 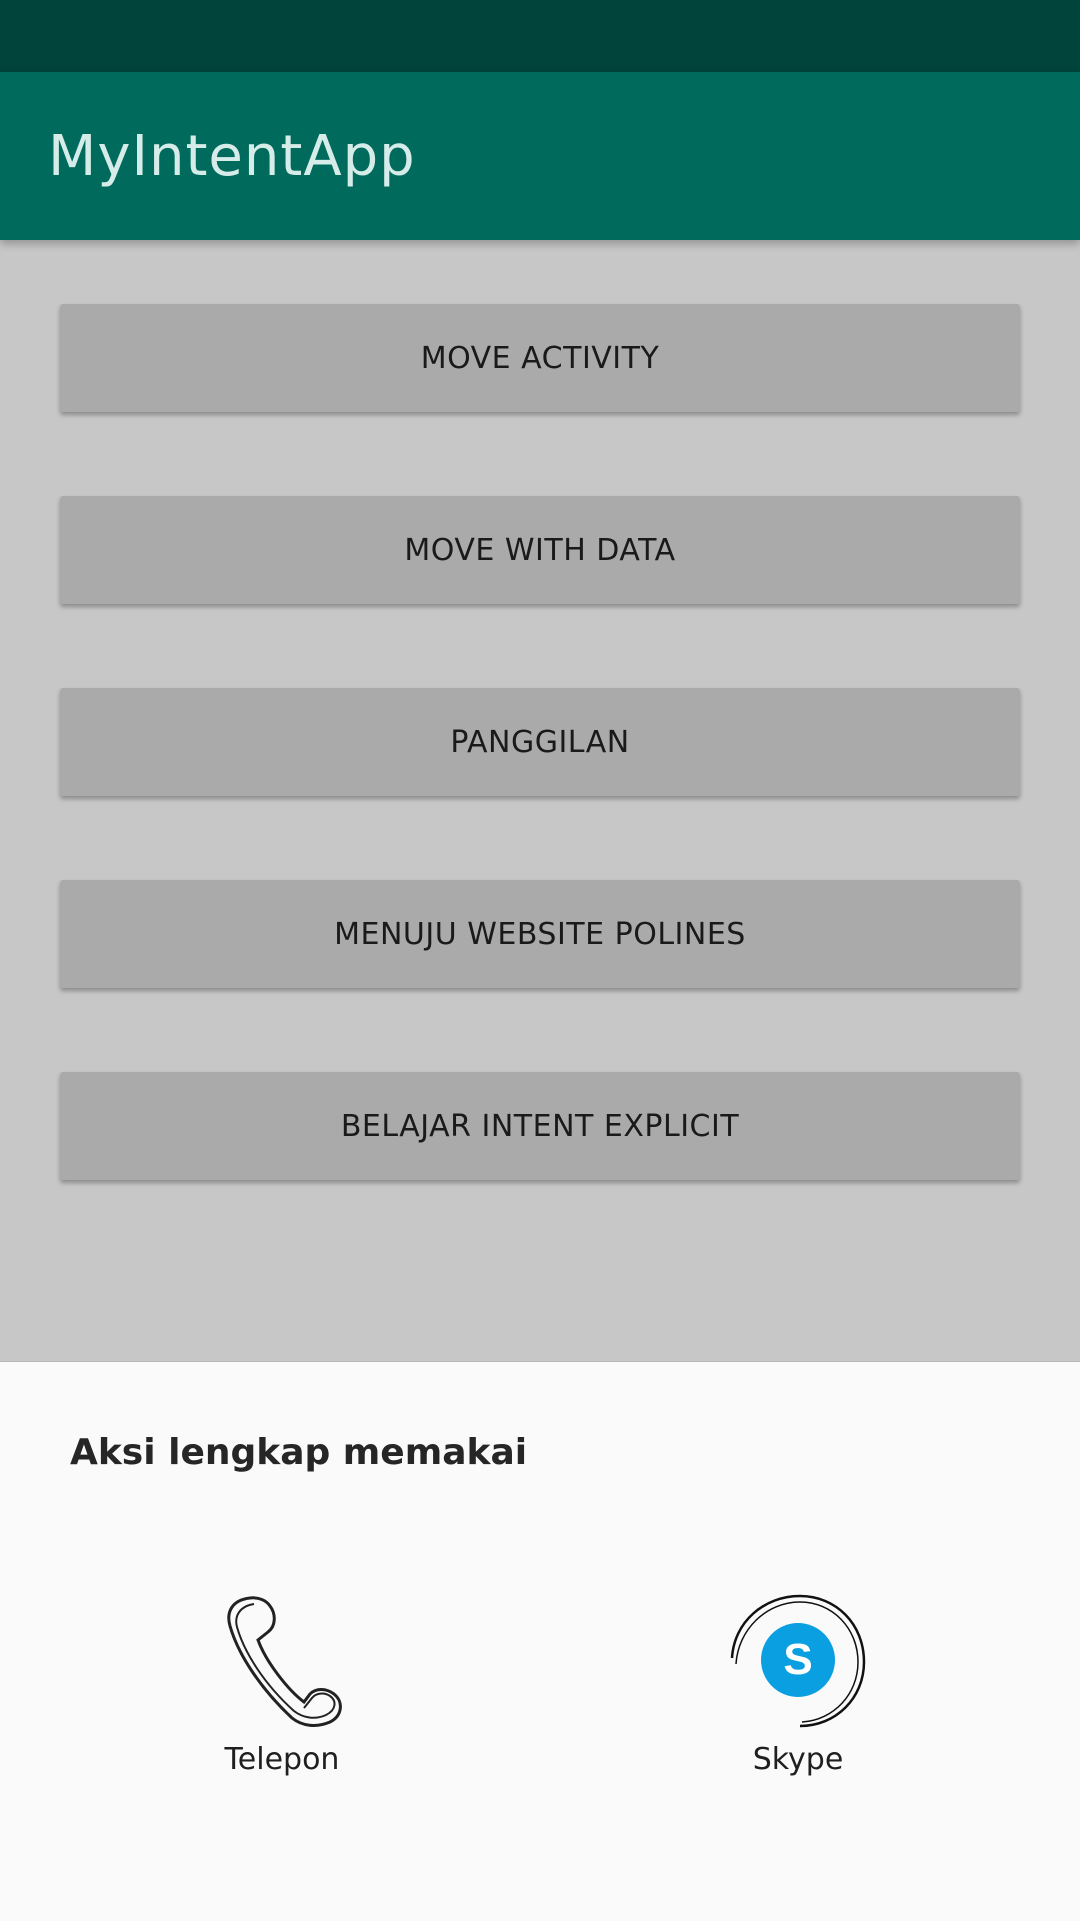 I want to click on chooser-option-telepon: Telepon, so click(x=282, y=1692).